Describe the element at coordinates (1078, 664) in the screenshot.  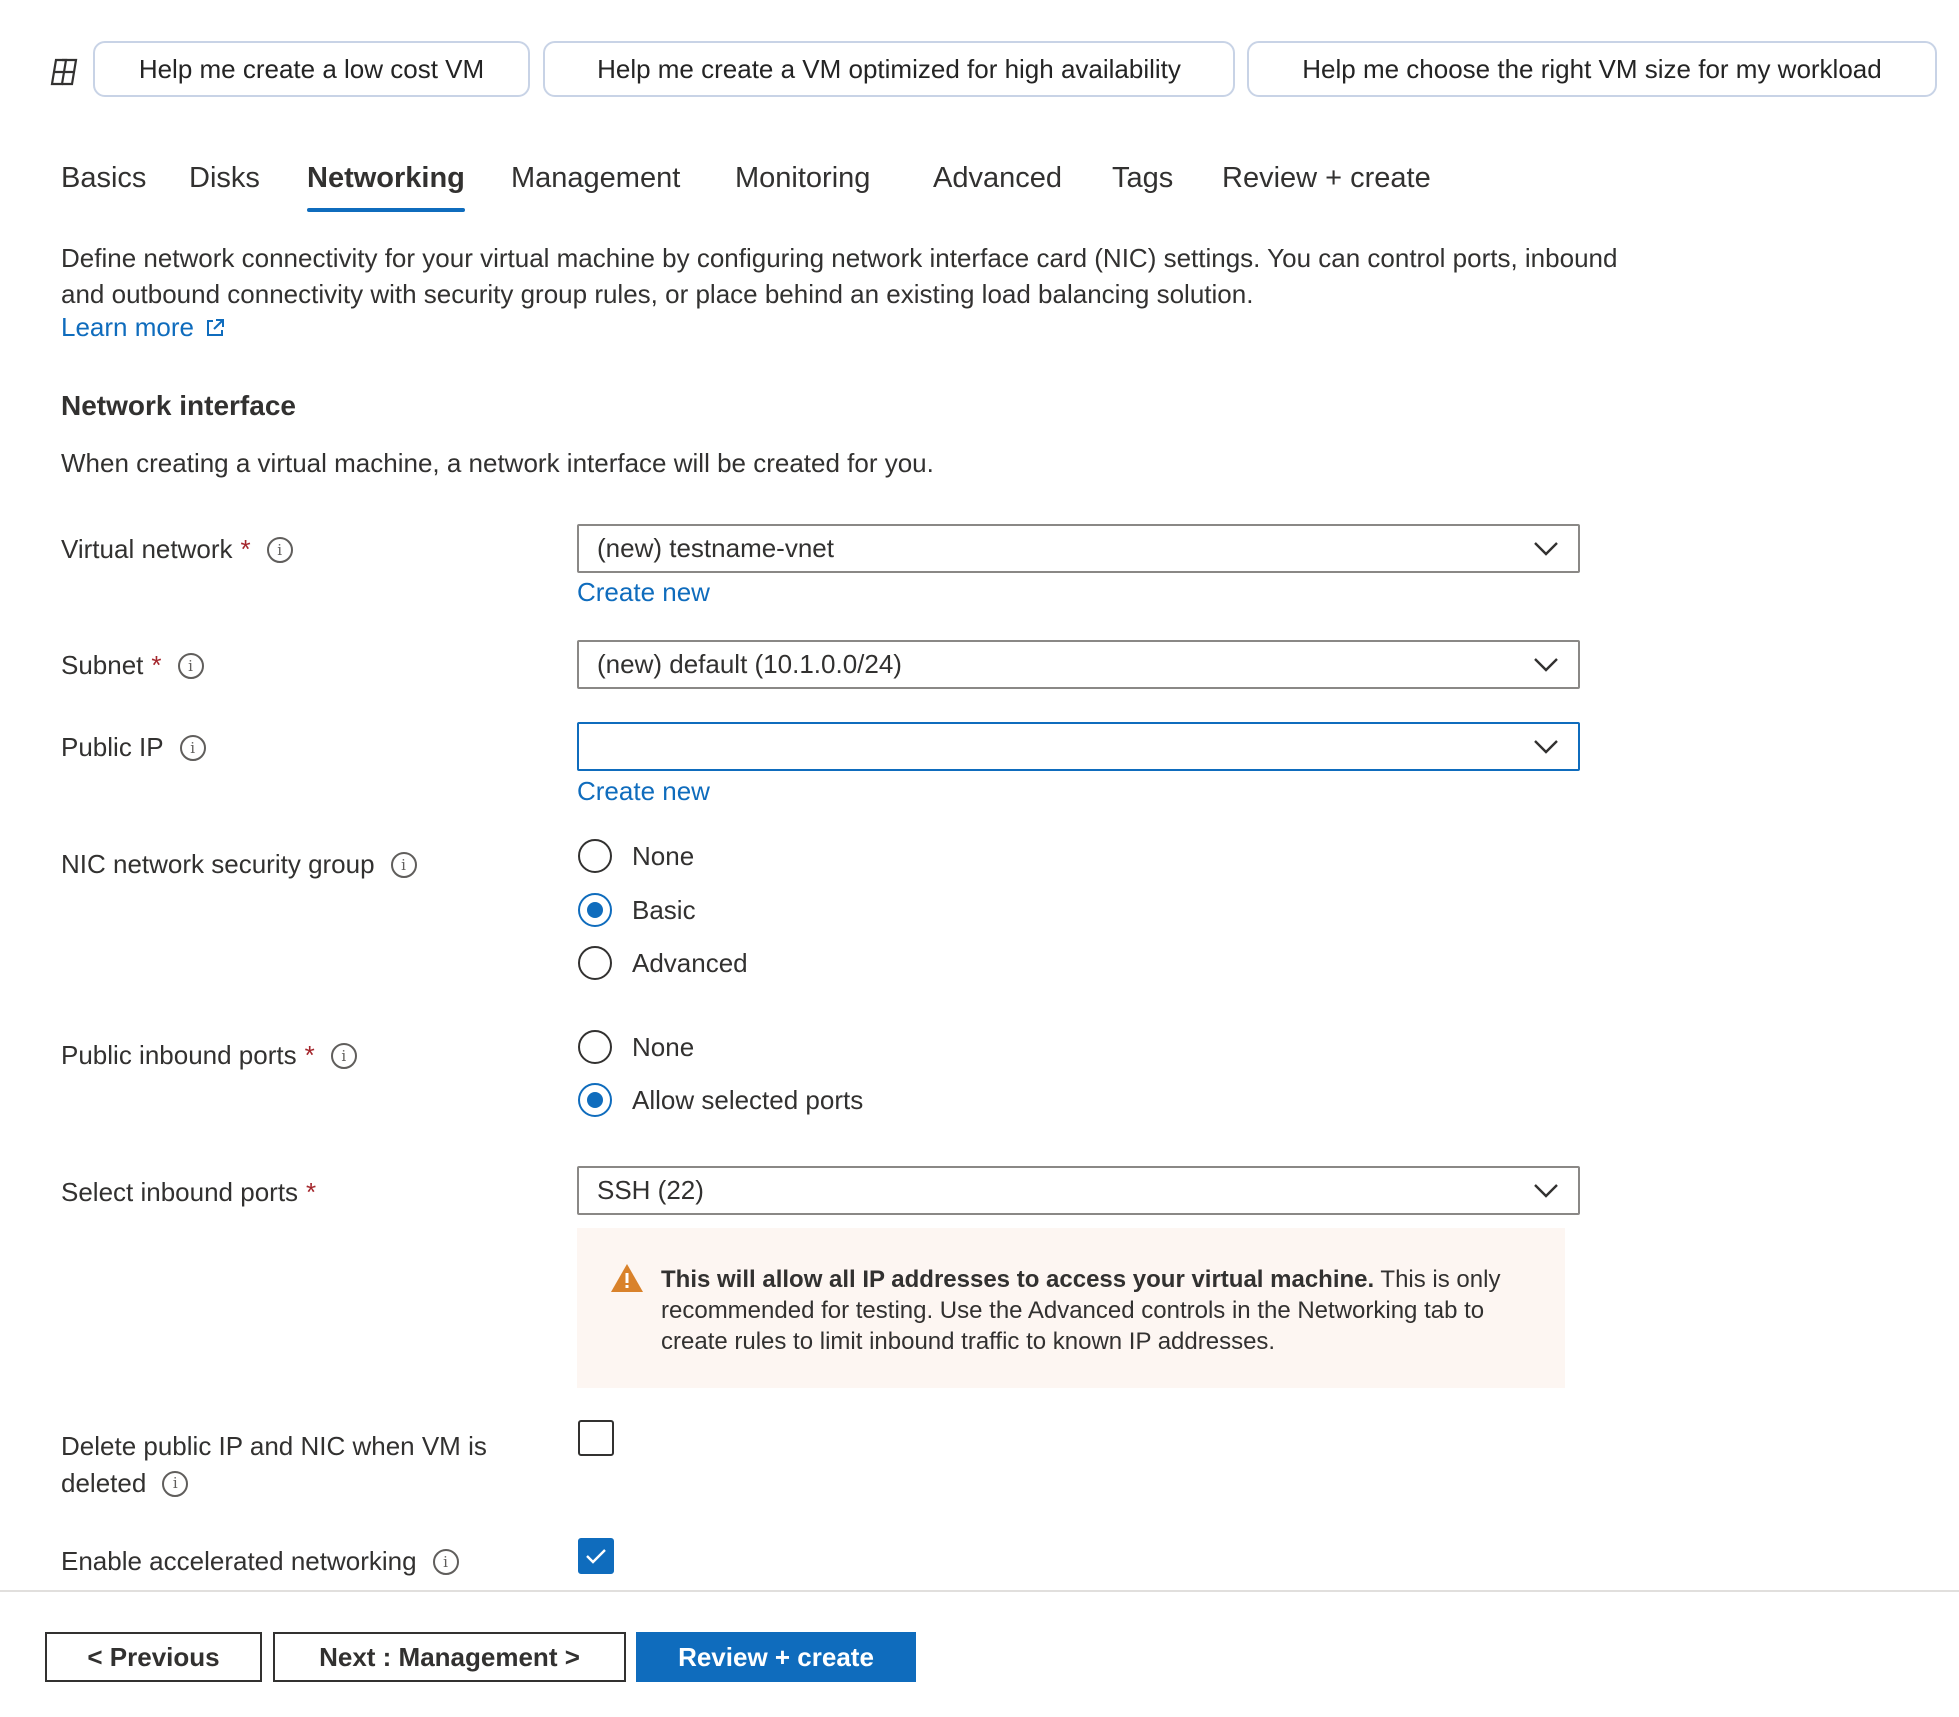
I see `subnet-dropdown: (new) default (10.1.0.0/24)` at that location.